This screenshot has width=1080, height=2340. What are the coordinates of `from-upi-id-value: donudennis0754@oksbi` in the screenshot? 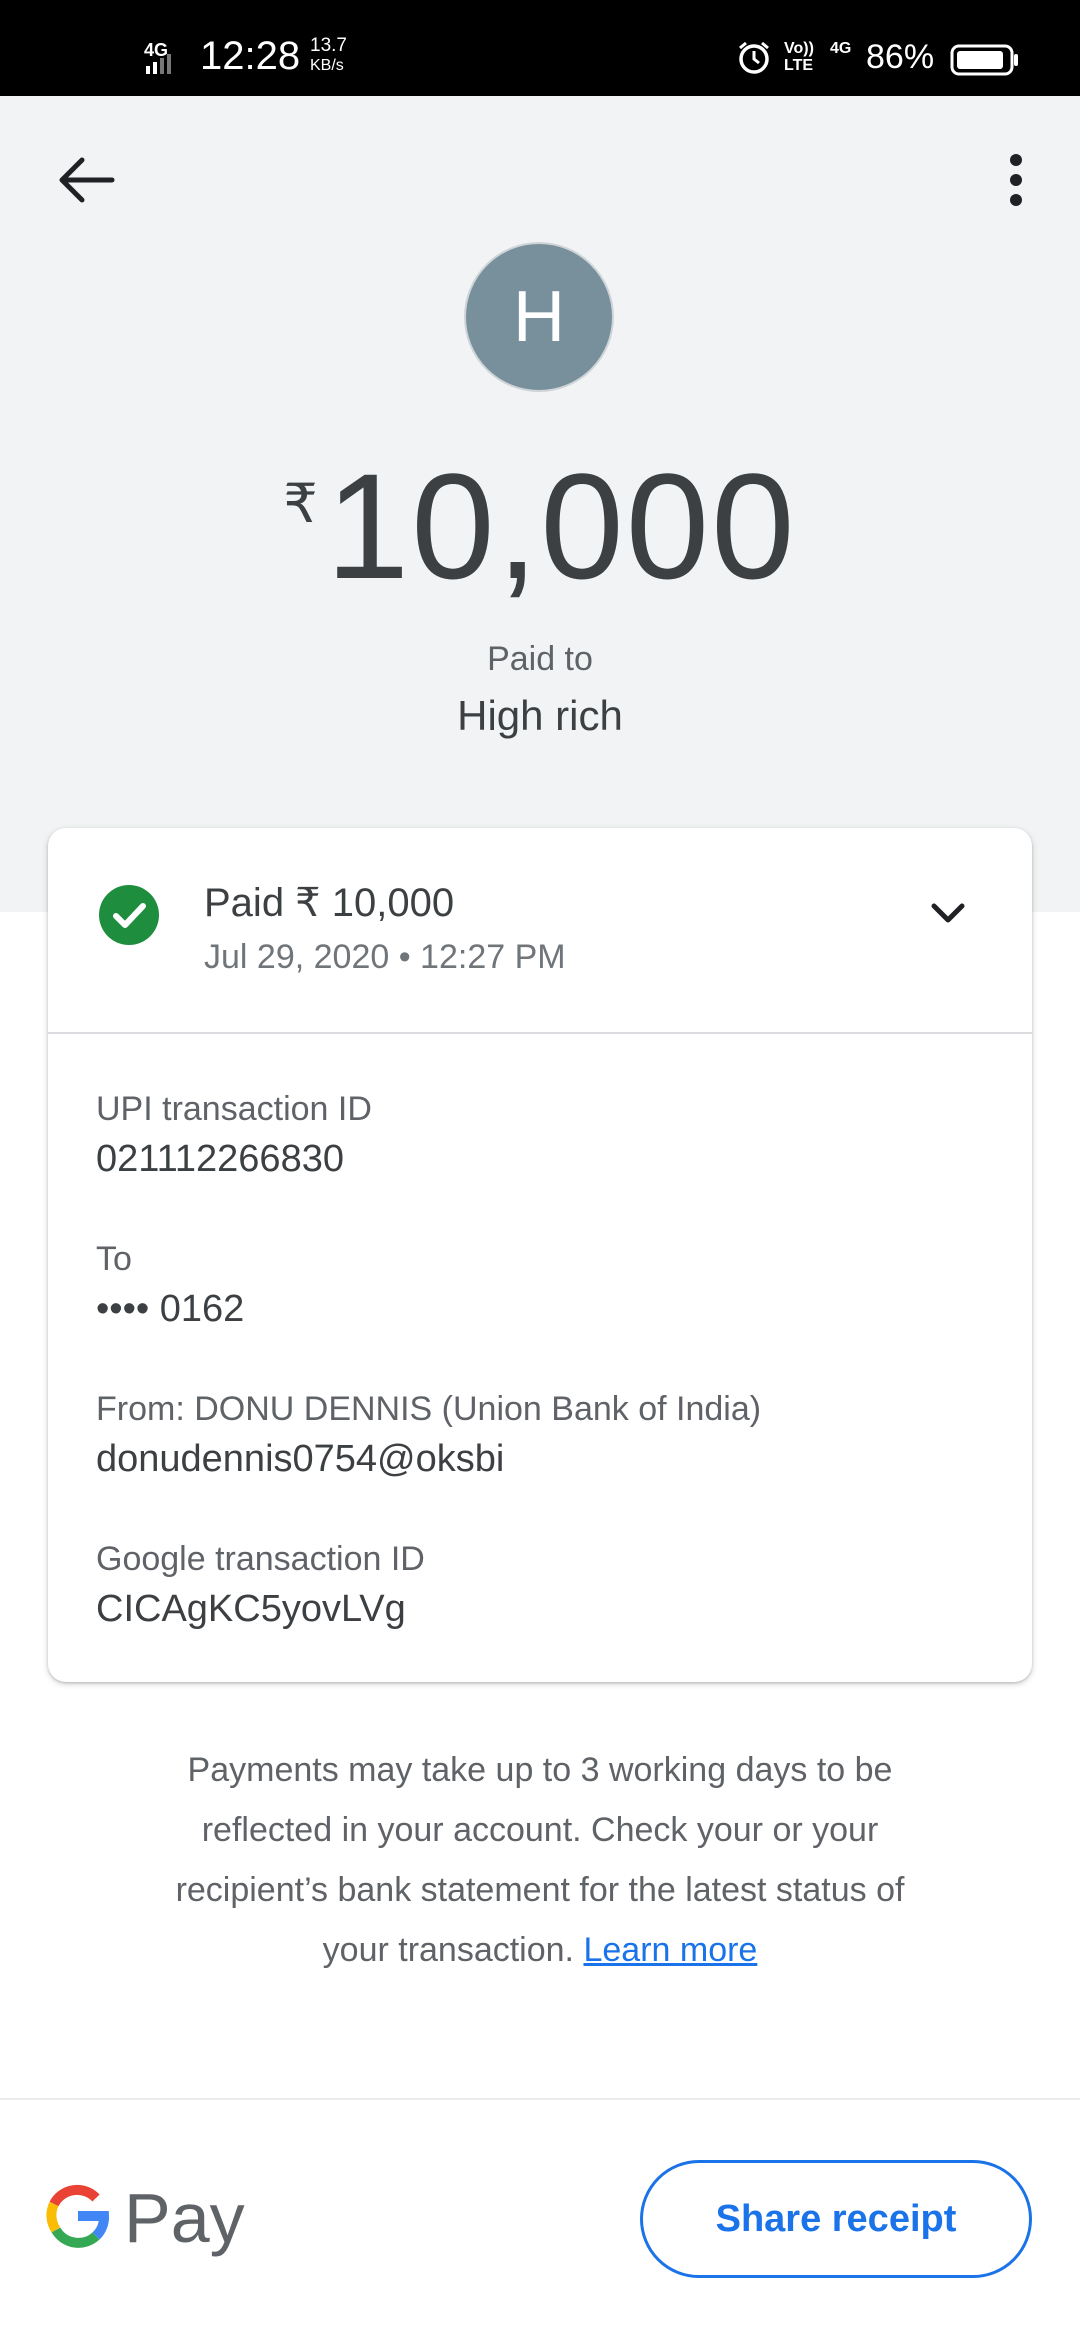 It's located at (300, 1459).